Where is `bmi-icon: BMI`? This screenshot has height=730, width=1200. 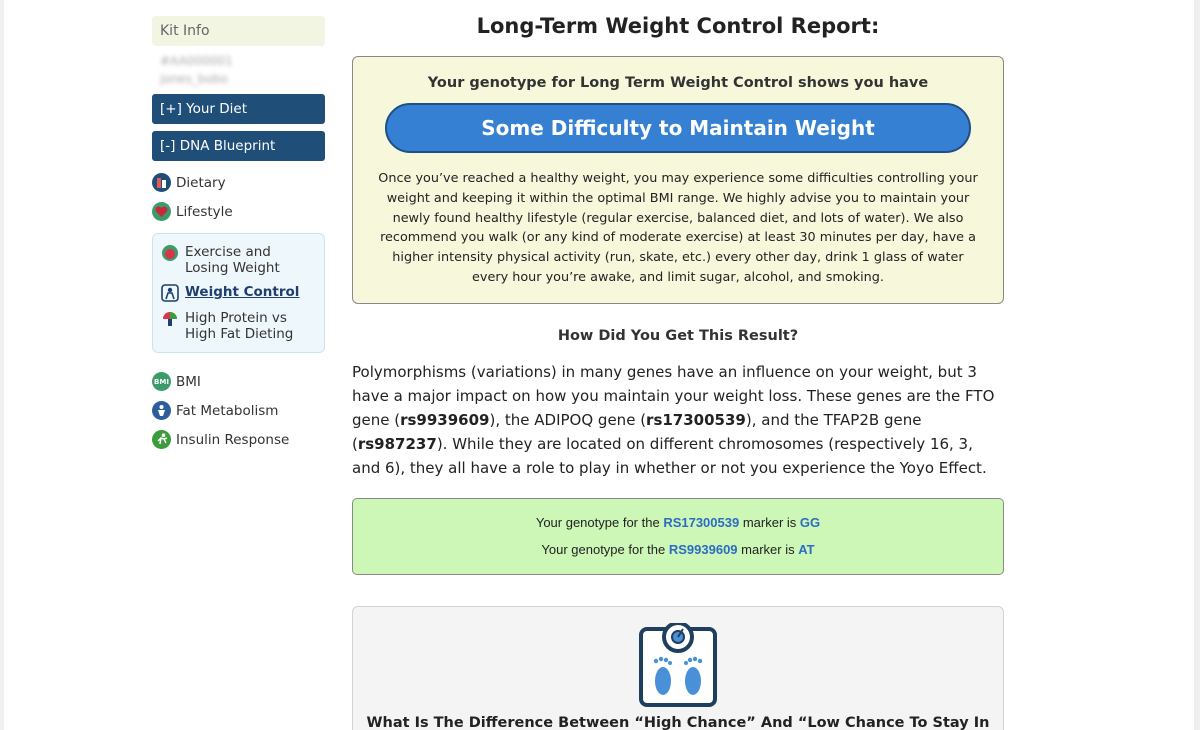 bmi-icon: BMI is located at coordinates (161, 381).